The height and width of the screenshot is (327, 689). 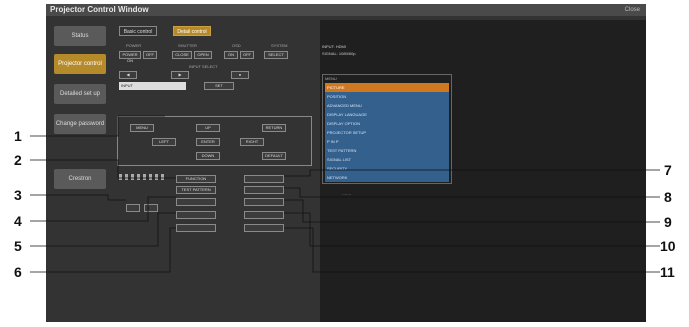 I want to click on control-list-item: SIGNAL LIST, so click(x=387, y=159).